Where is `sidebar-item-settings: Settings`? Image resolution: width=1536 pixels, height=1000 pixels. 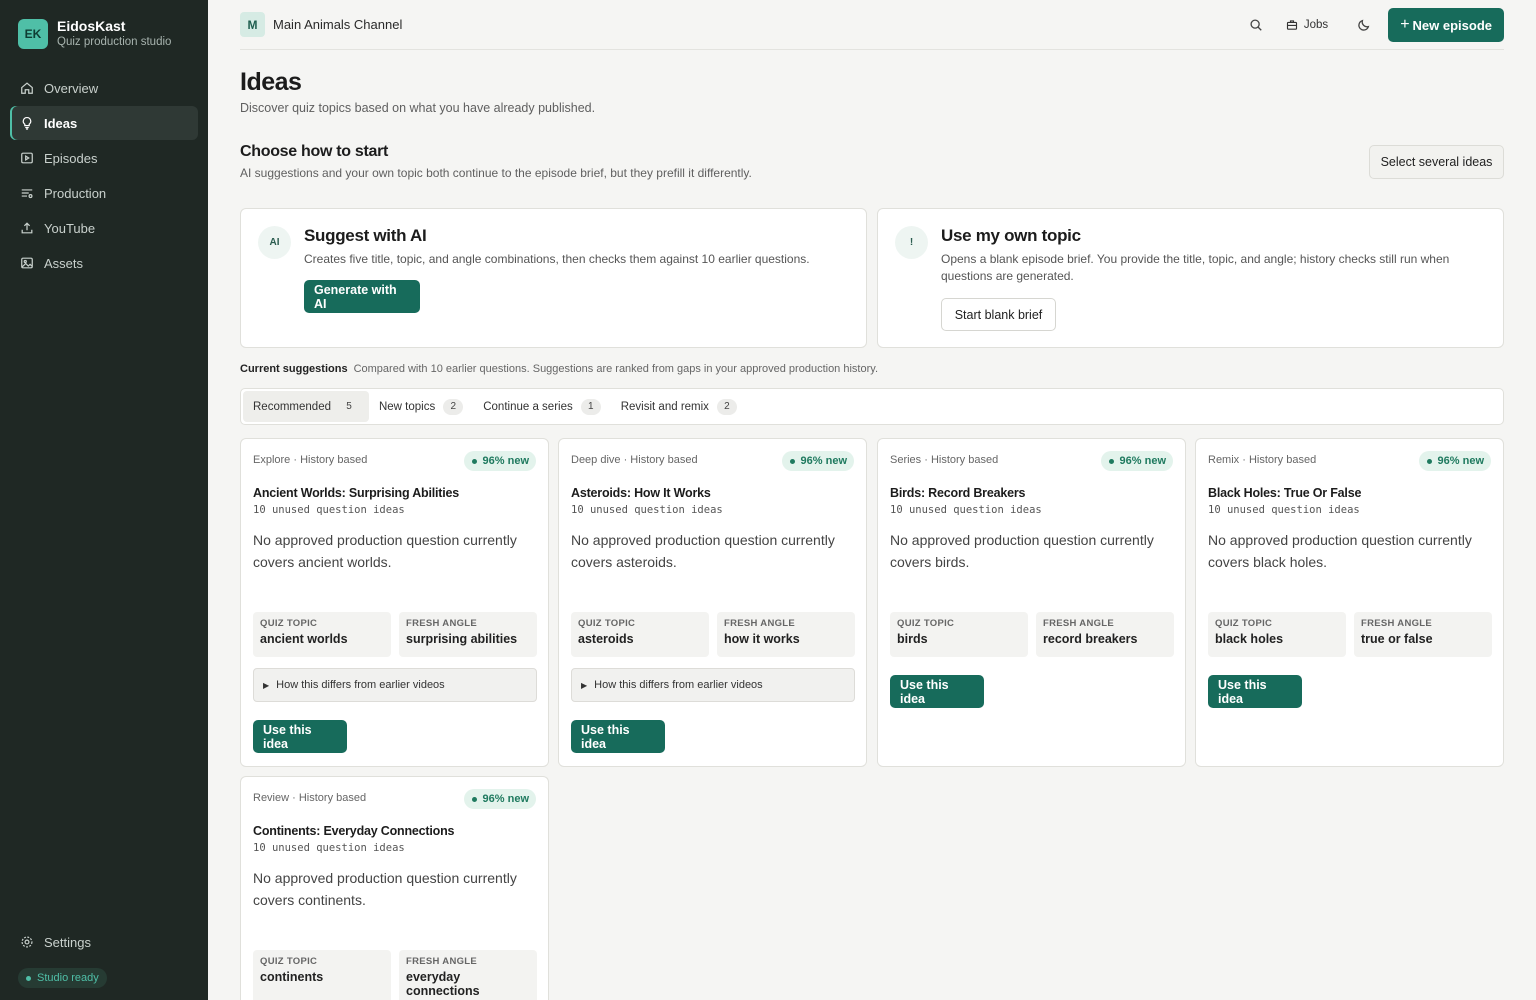
sidebar-item-settings: Settings is located at coordinates (104, 942).